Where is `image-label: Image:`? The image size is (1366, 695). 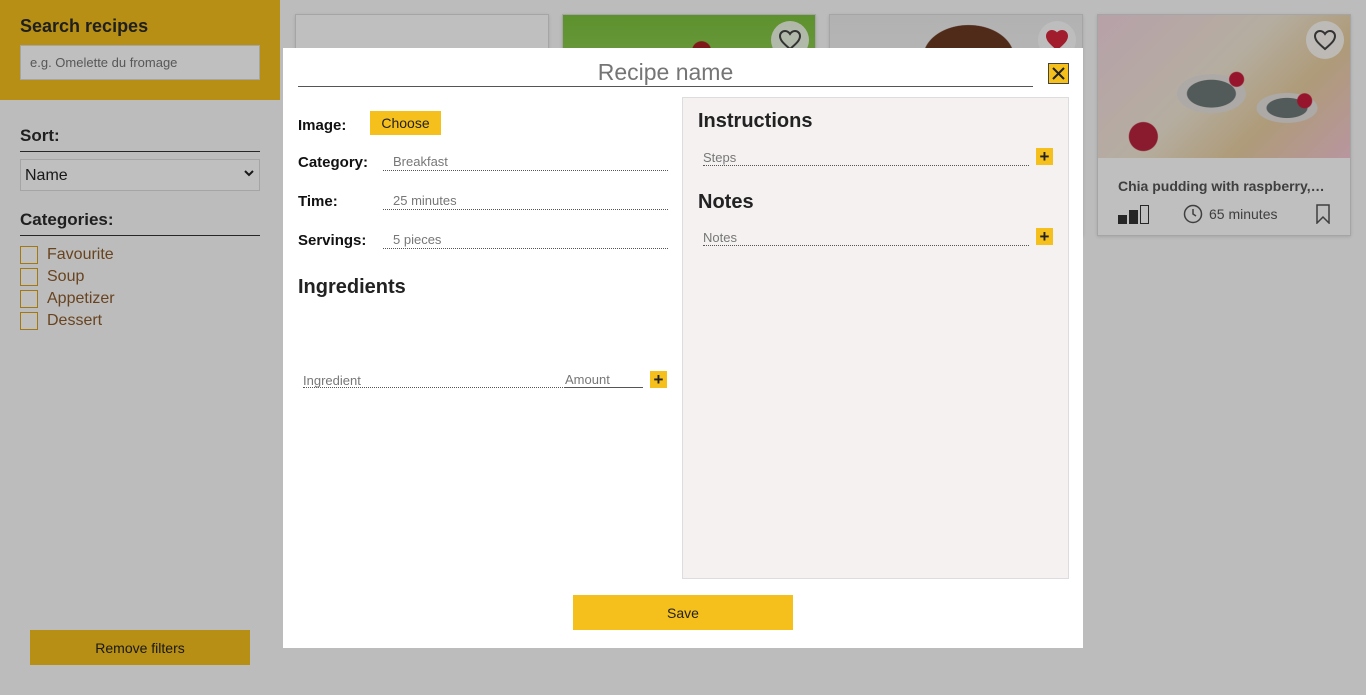
image-label: Image: is located at coordinates (322, 125).